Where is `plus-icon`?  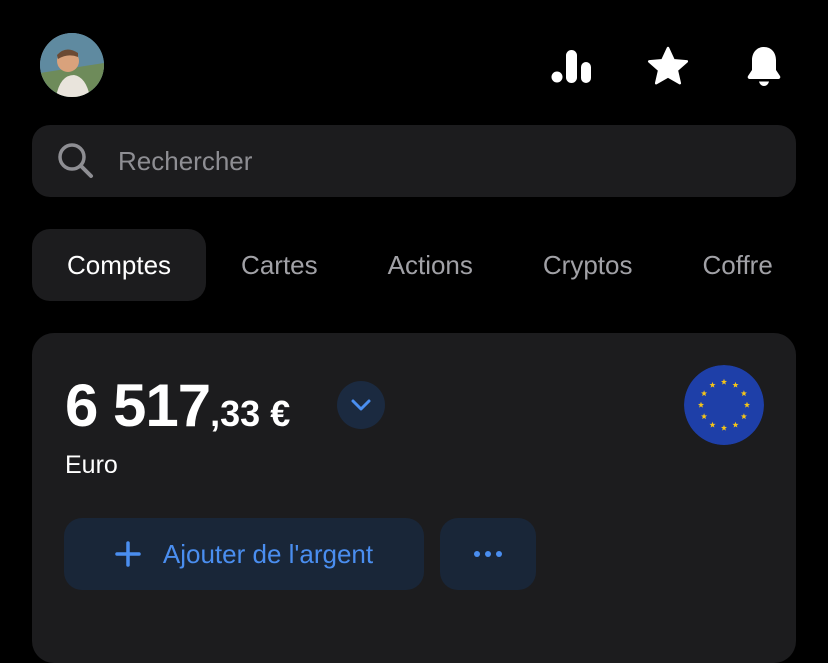 plus-icon is located at coordinates (128, 554).